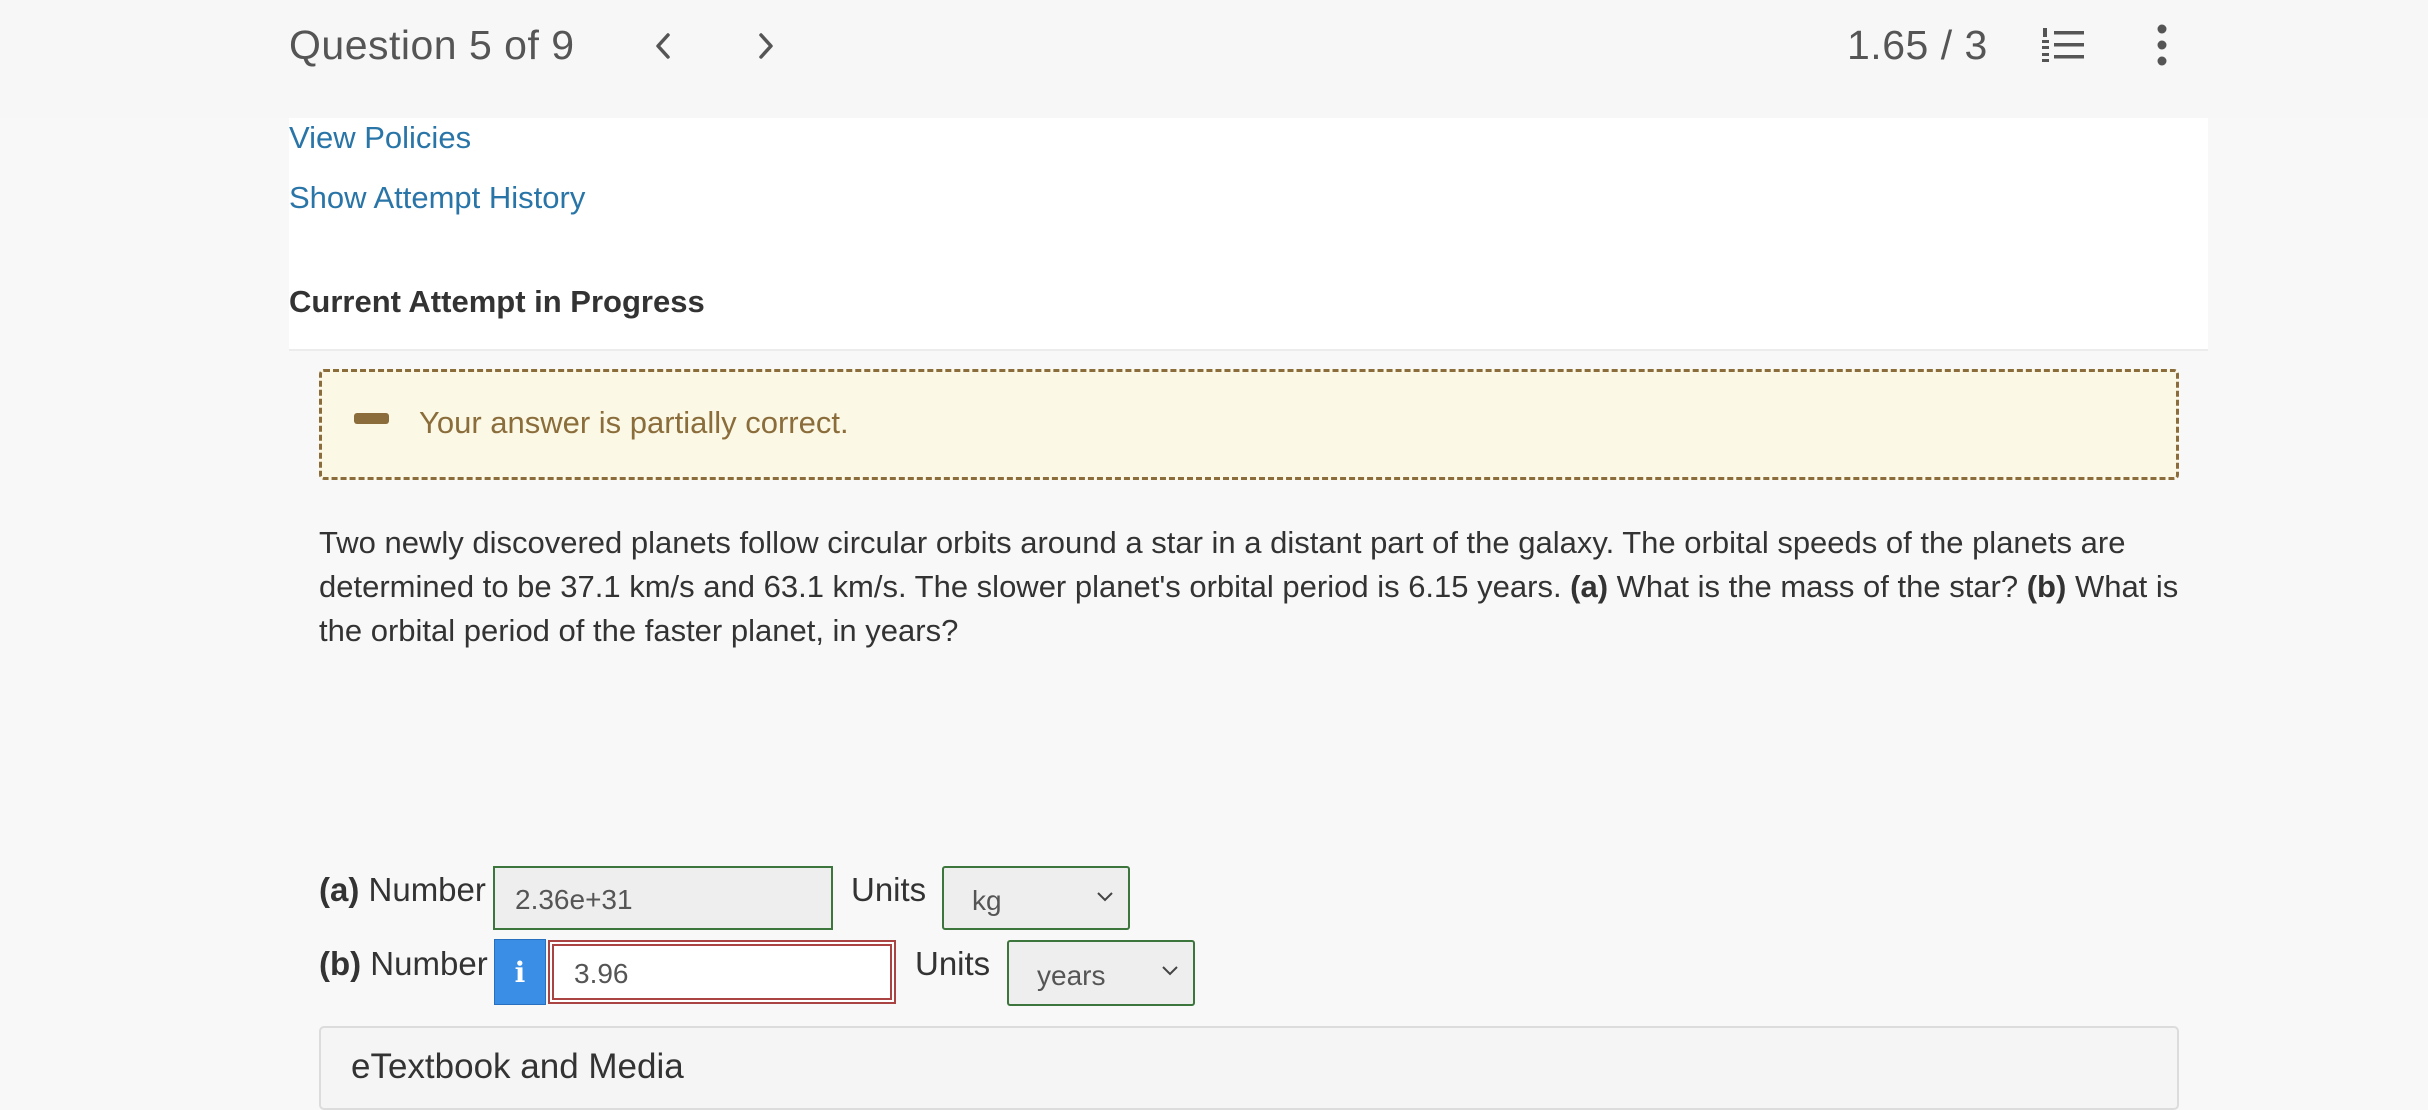 The image size is (2428, 1110). Describe the element at coordinates (722, 972) in the screenshot. I see `part-b-number-input: 3.96` at that location.